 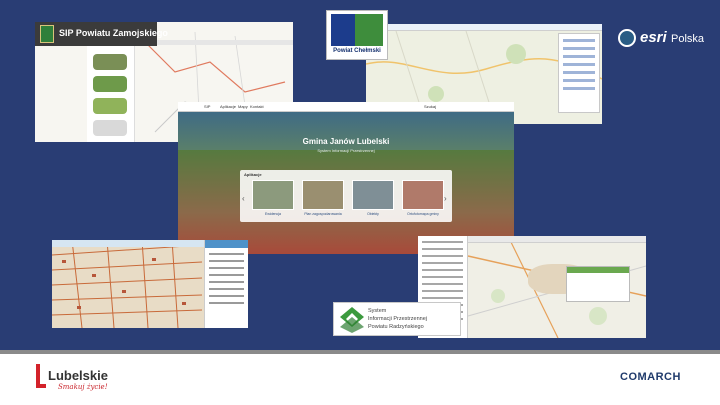 I want to click on screenshot-parcel-map, so click(x=150, y=284).